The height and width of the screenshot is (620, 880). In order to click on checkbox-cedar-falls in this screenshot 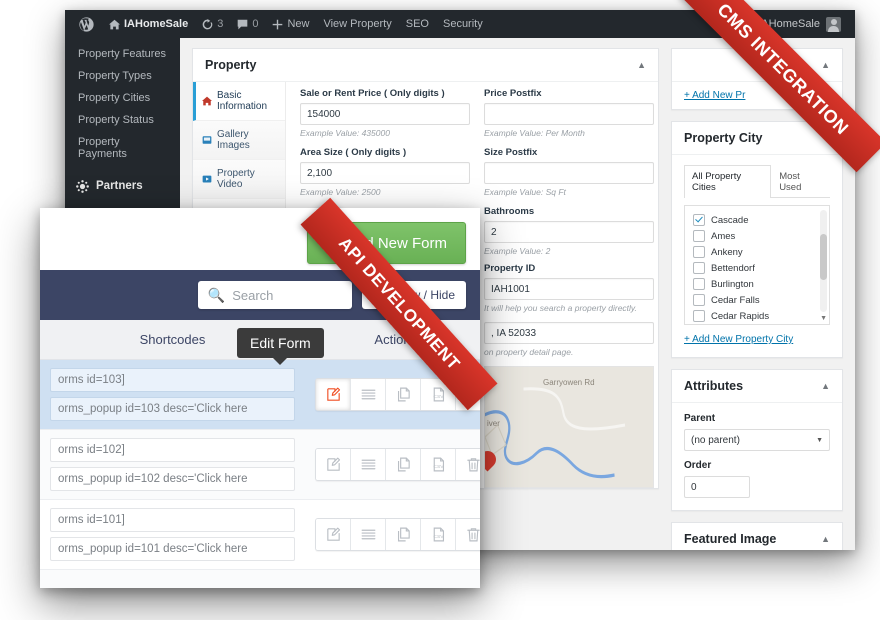, I will do `click(699, 300)`.